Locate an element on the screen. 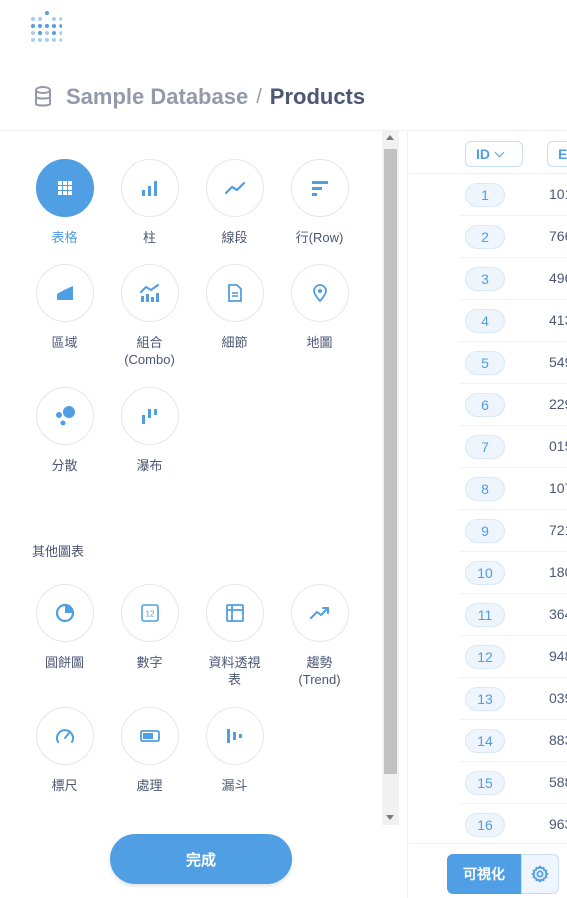 This screenshot has height=898, width=567. scroll-thumb is located at coordinates (390, 461).